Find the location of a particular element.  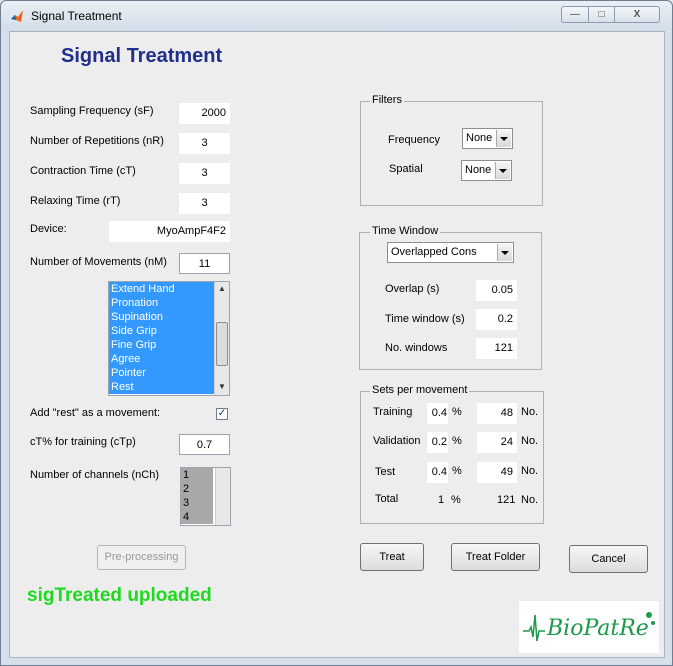

logo-graphic: BioPatRe is located at coordinates (589, 627).